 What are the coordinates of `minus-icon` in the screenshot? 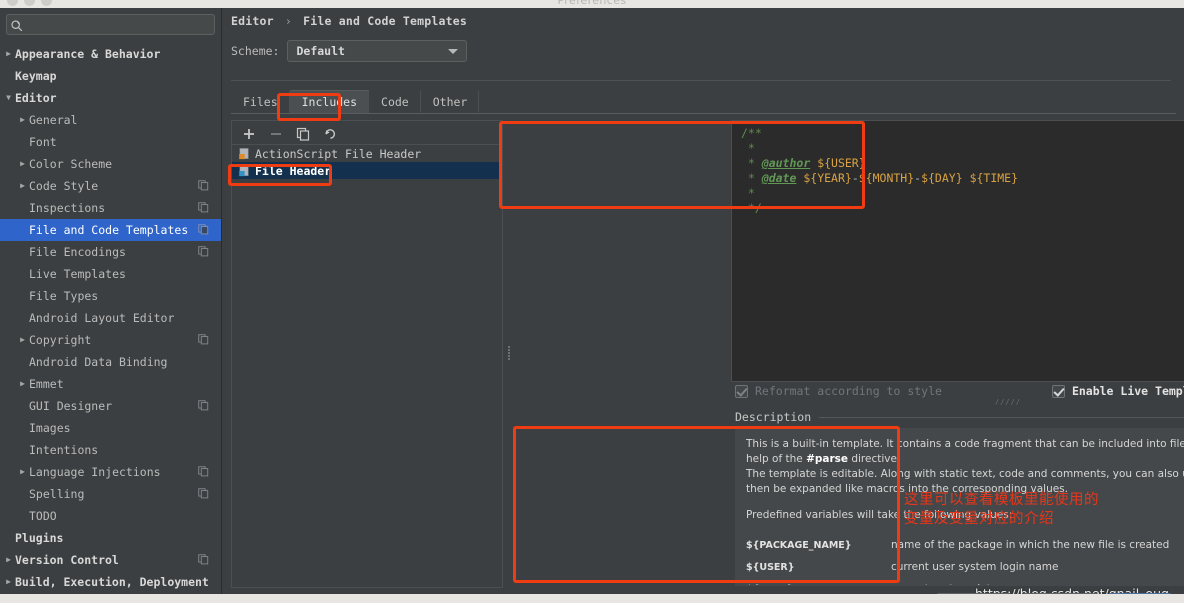 It's located at (276, 133).